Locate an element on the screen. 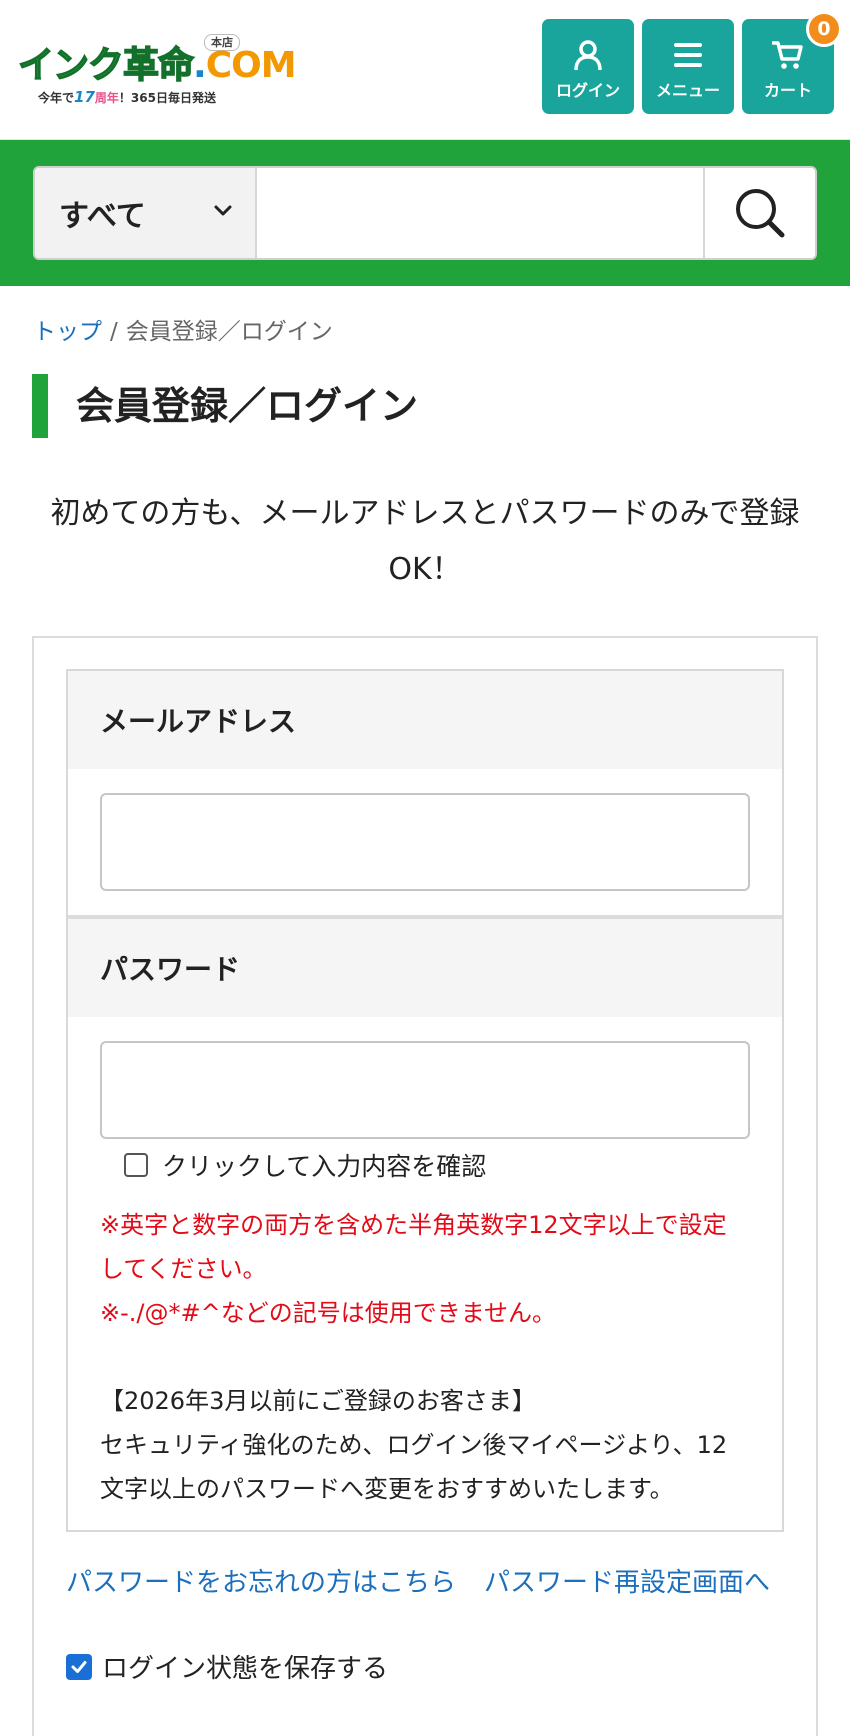 The image size is (850, 1736). reset-password-link: パスワード再設定画面へ is located at coordinates (627, 1583).